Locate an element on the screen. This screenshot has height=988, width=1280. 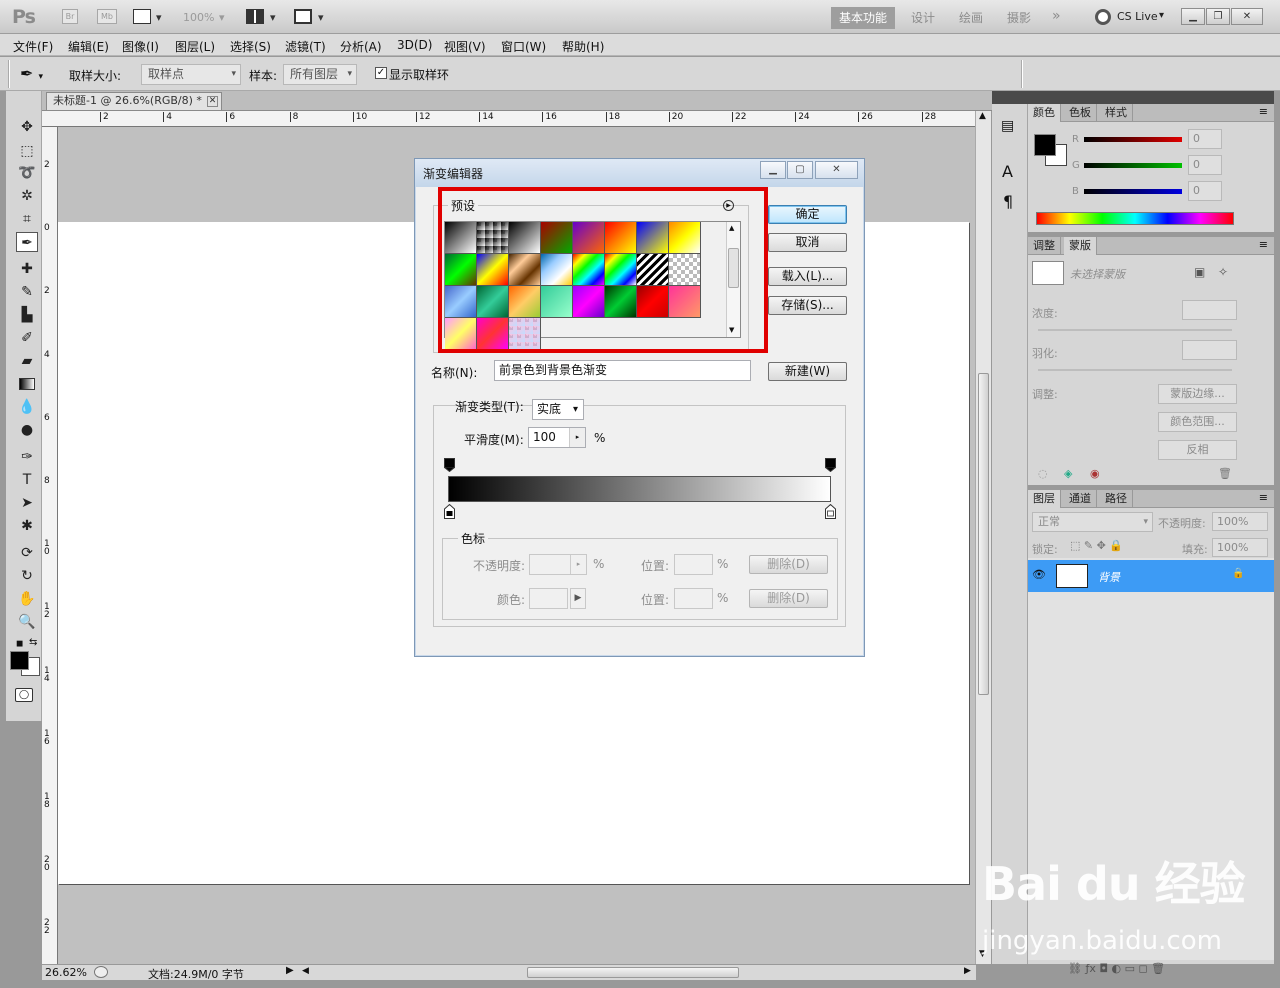
layer-row: 👁 背景 🔒 is located at coordinates (1151, 576).